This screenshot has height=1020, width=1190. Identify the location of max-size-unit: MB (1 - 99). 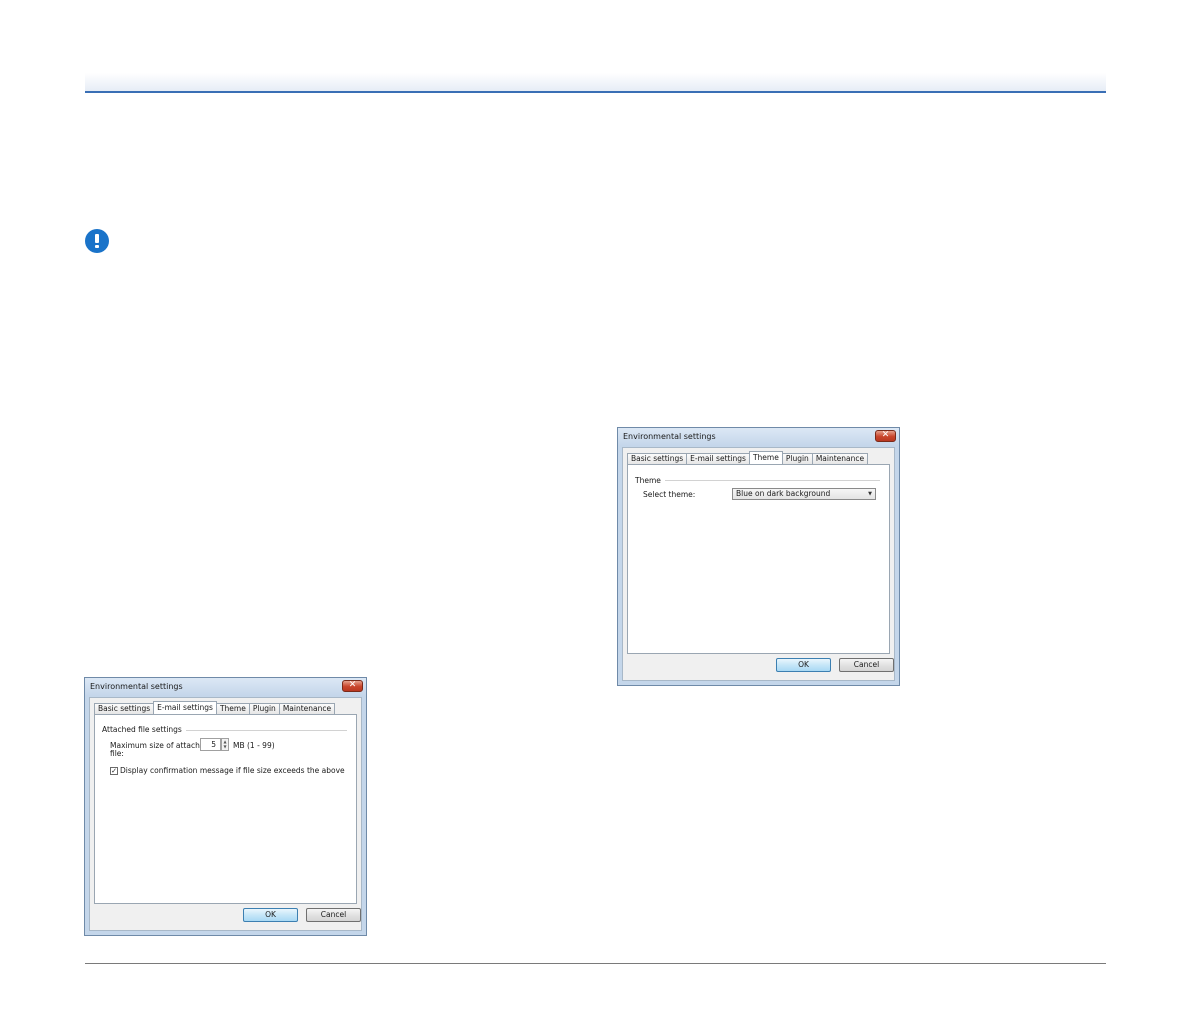
(254, 745).